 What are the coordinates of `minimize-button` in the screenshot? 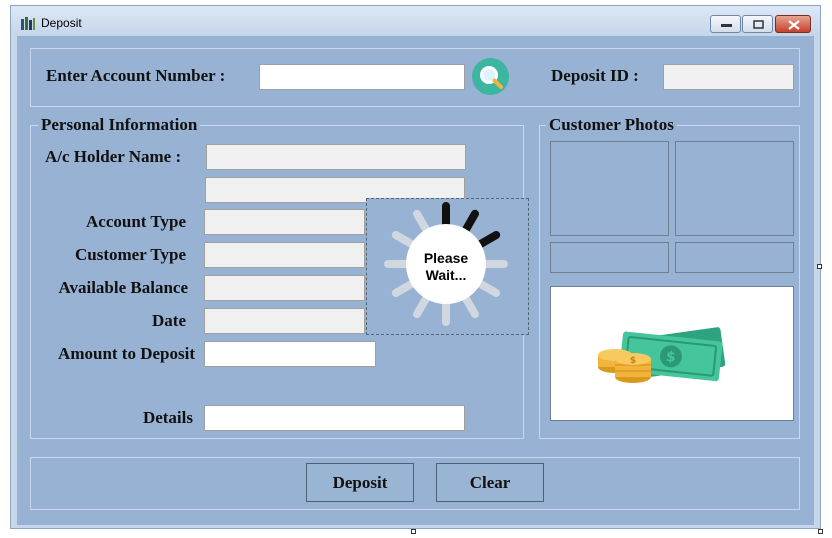 It's located at (725, 24).